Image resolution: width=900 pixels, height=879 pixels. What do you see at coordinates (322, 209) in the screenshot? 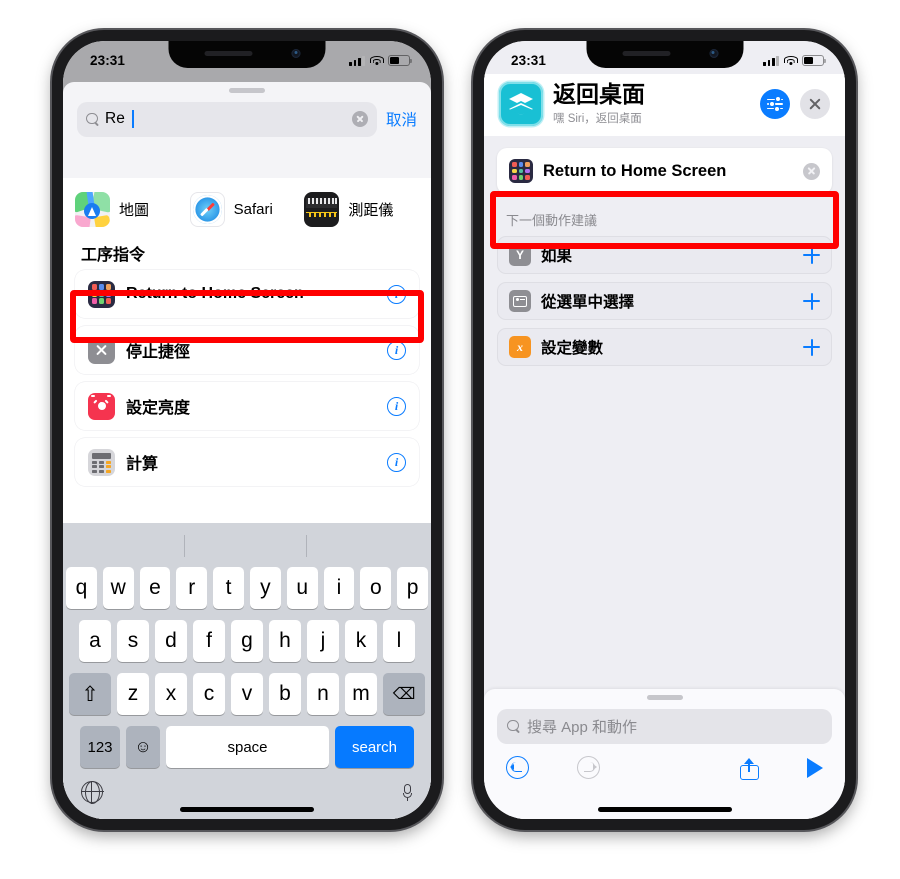
I see `measure-icon` at bounding box center [322, 209].